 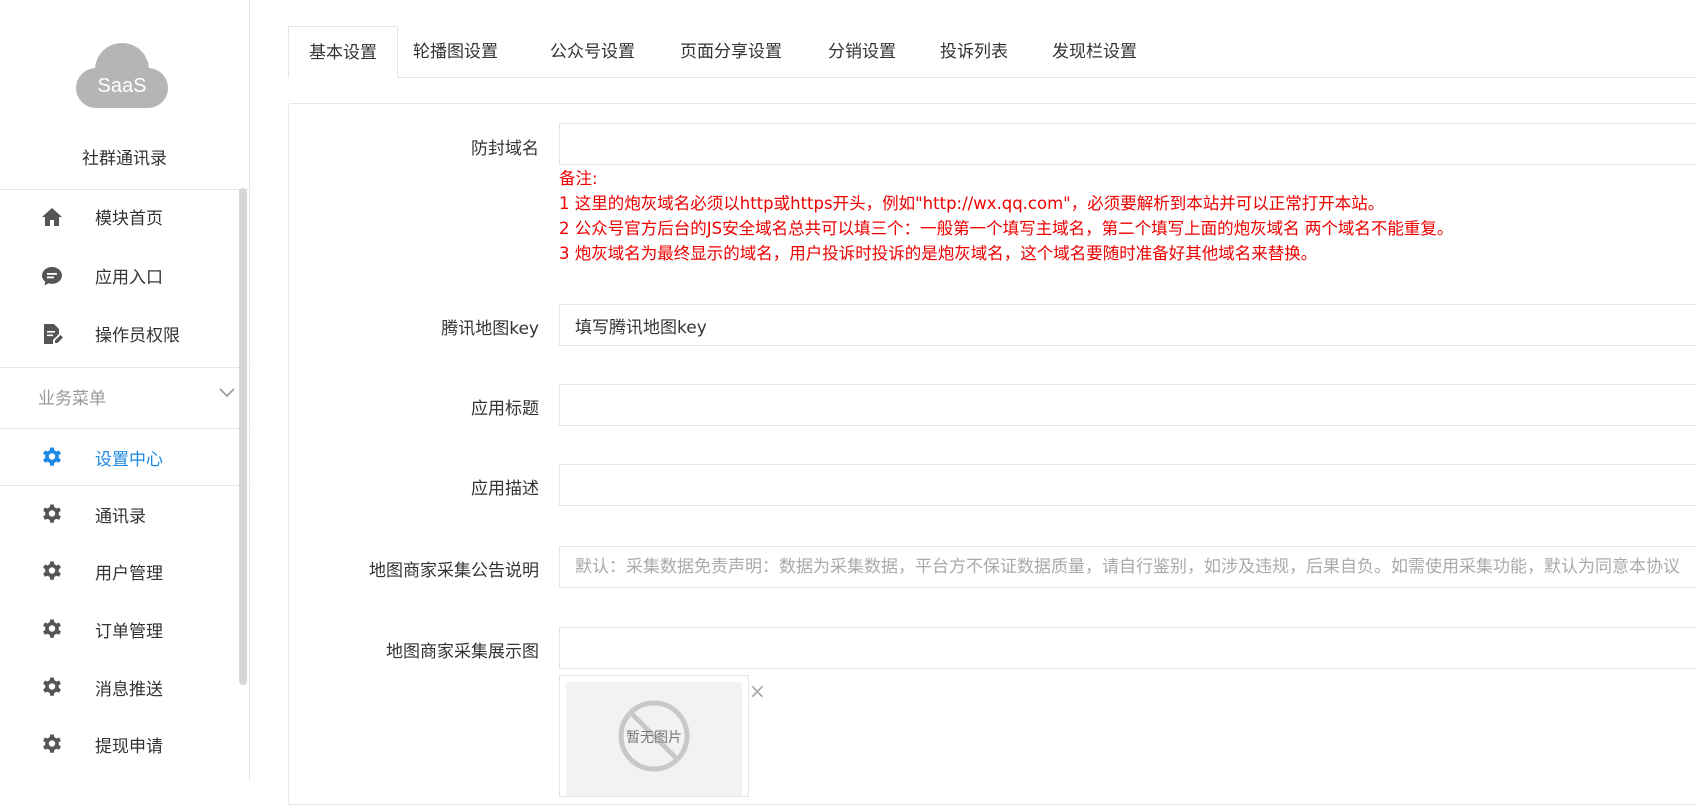 What do you see at coordinates (1094, 52) in the screenshot?
I see `tab-discover-bar-settings: 发现栏设置` at bounding box center [1094, 52].